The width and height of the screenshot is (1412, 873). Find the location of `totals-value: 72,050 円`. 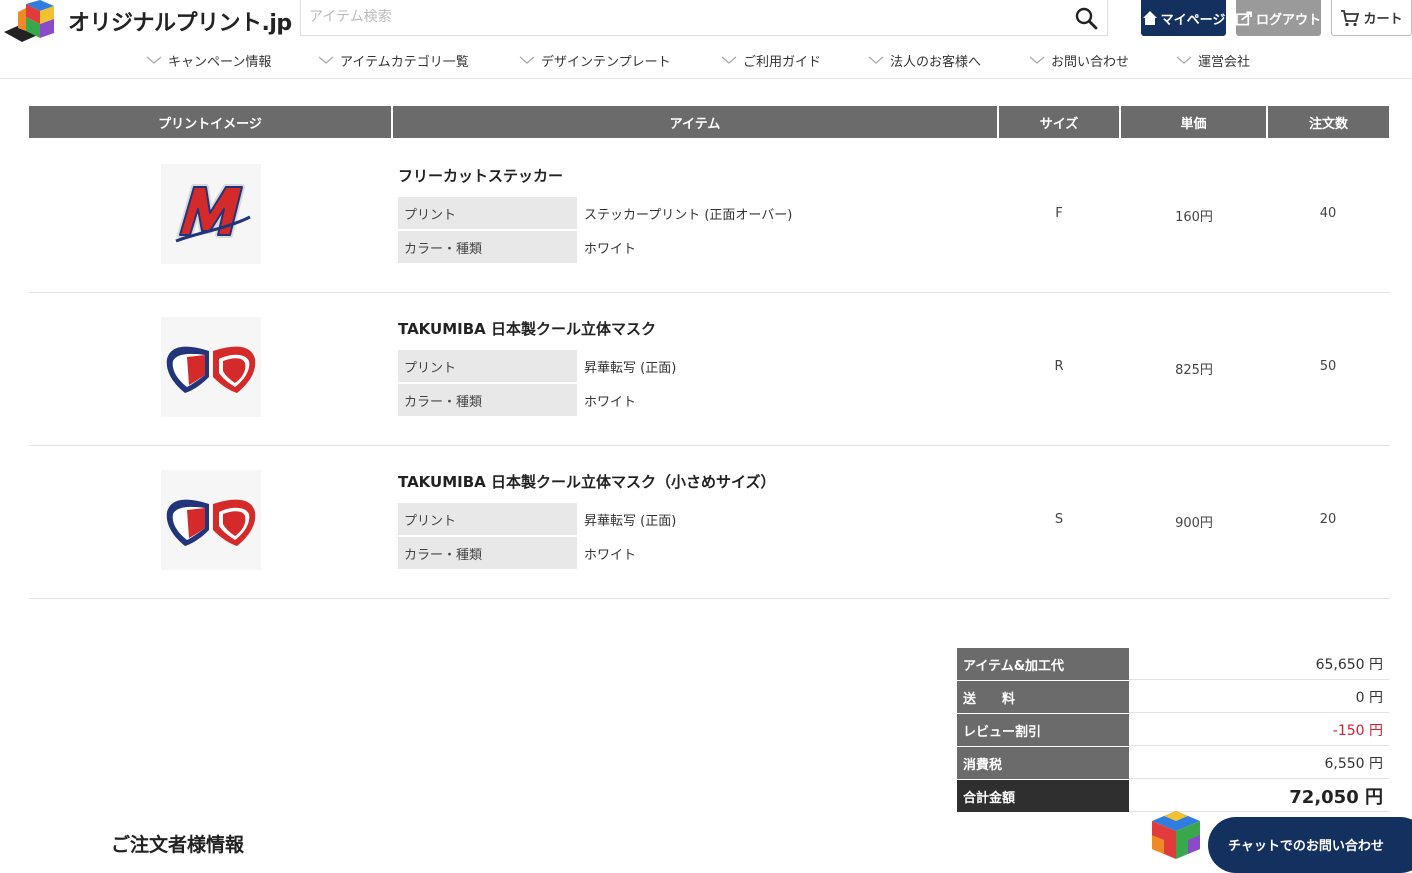

totals-value: 72,050 円 is located at coordinates (1259, 796).